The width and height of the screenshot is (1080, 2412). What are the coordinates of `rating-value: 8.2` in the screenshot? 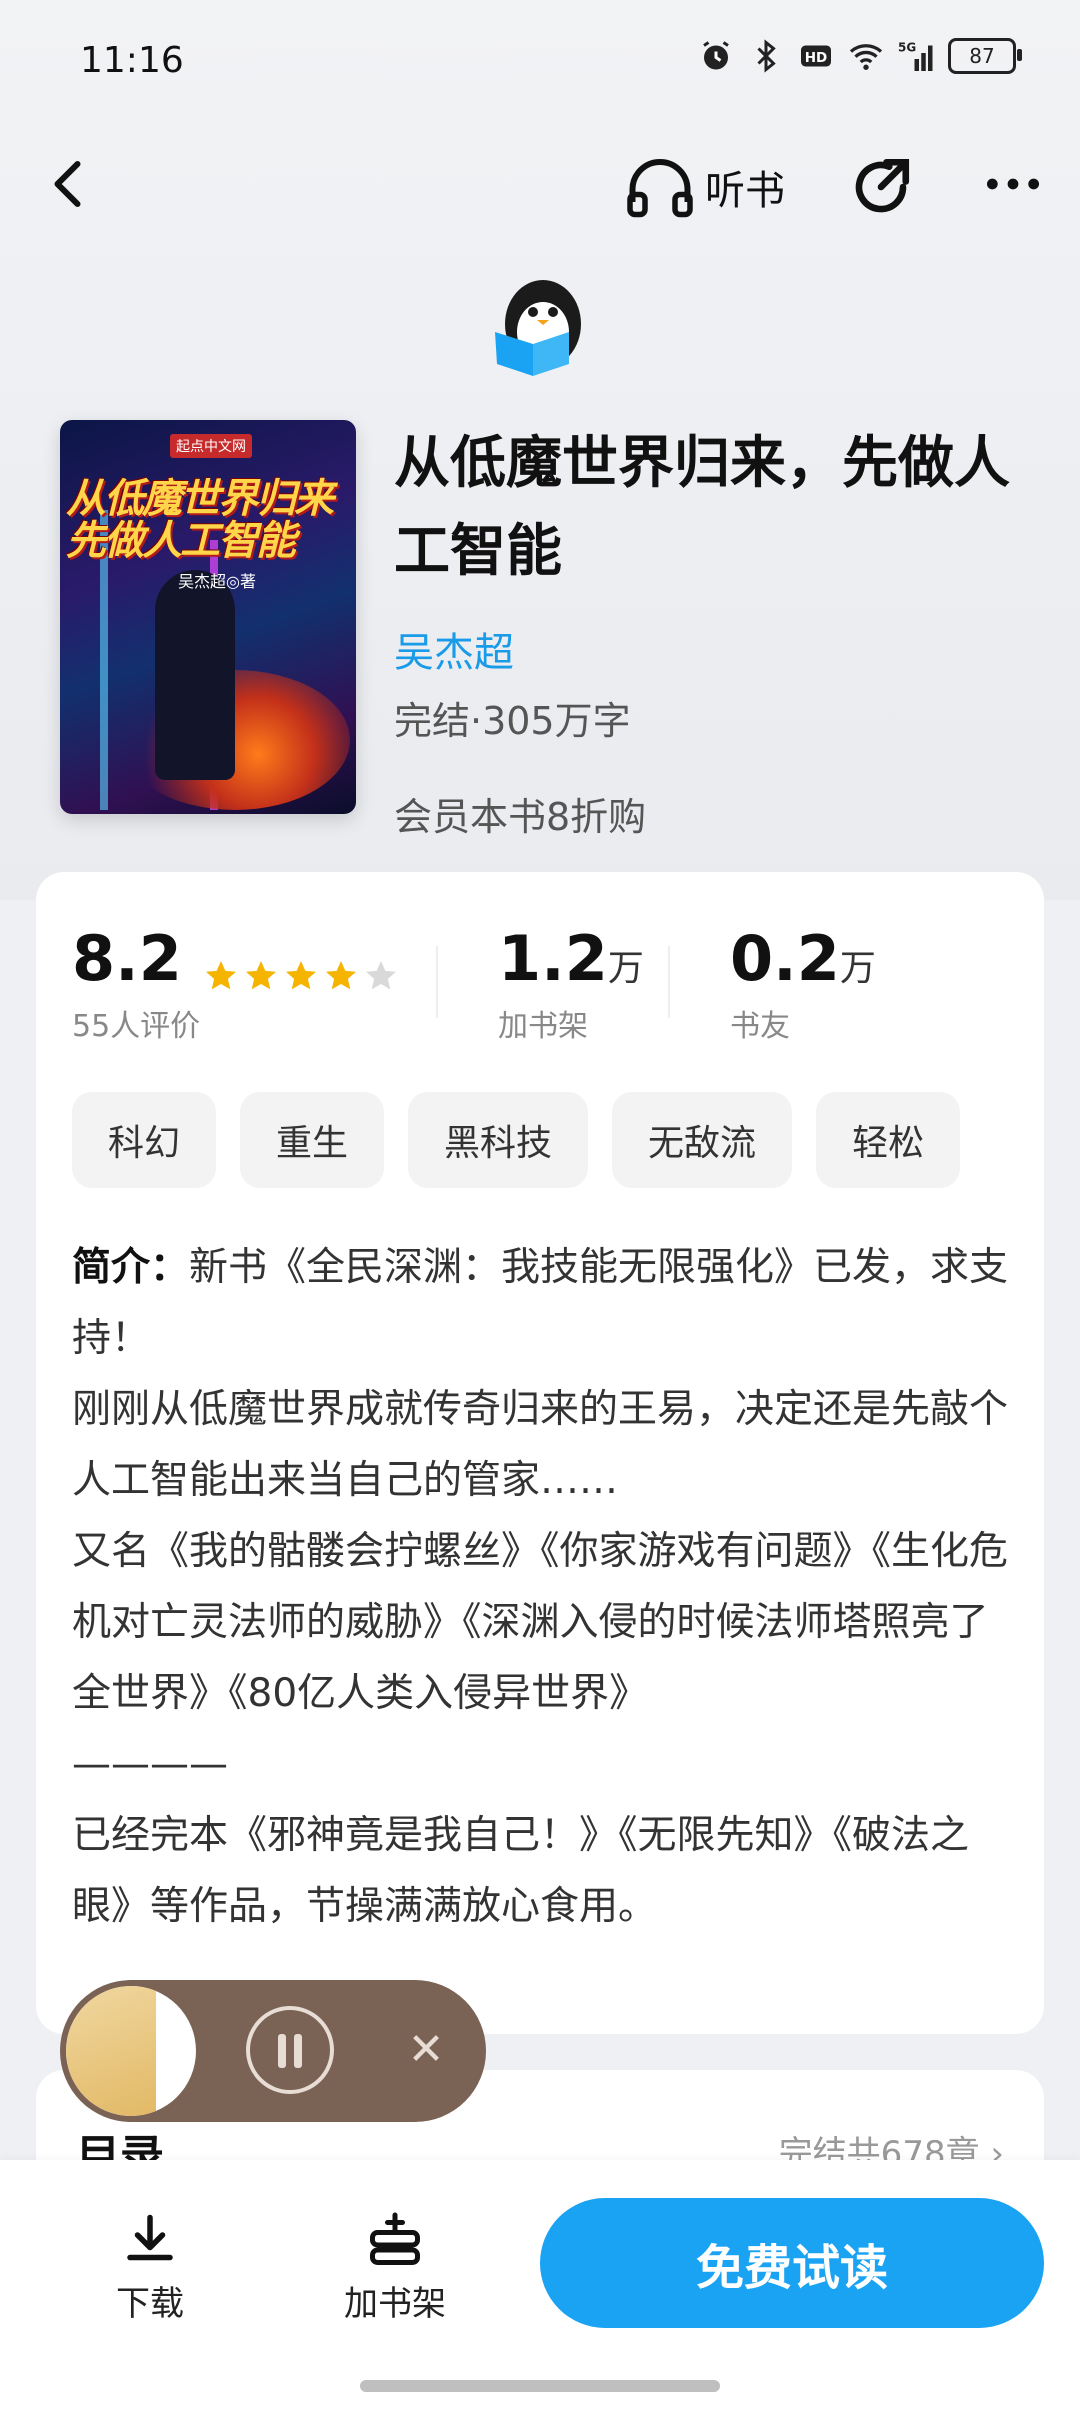 It's located at (127, 958).